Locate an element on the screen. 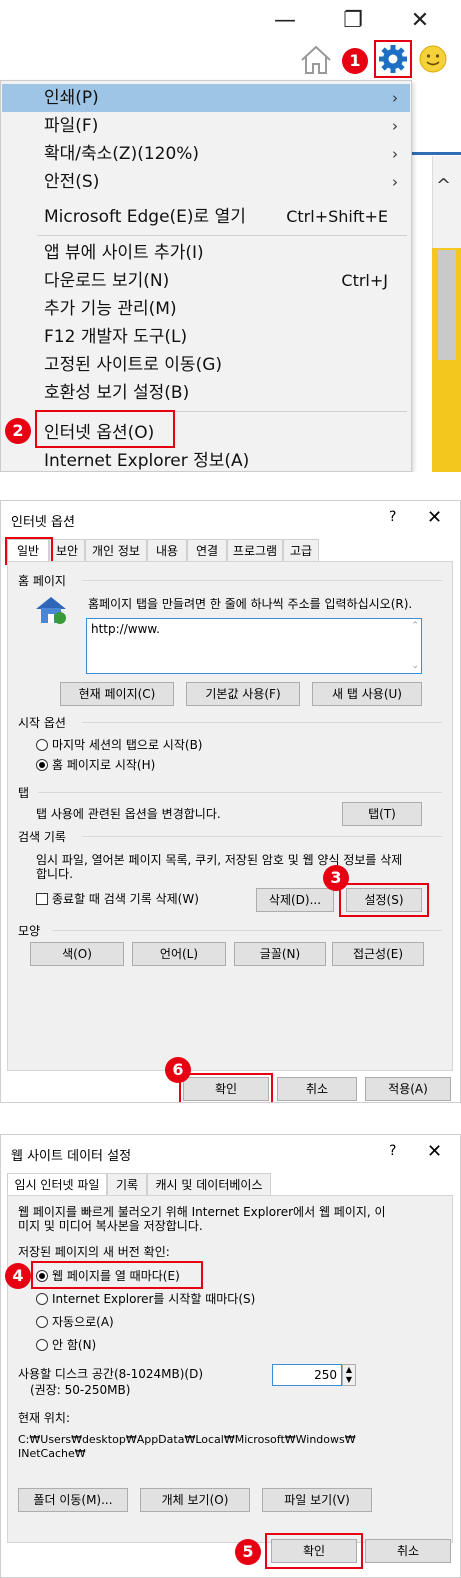 This screenshot has height=1578, width=461. current-location-label: 현재 위치: is located at coordinates (44, 1418).